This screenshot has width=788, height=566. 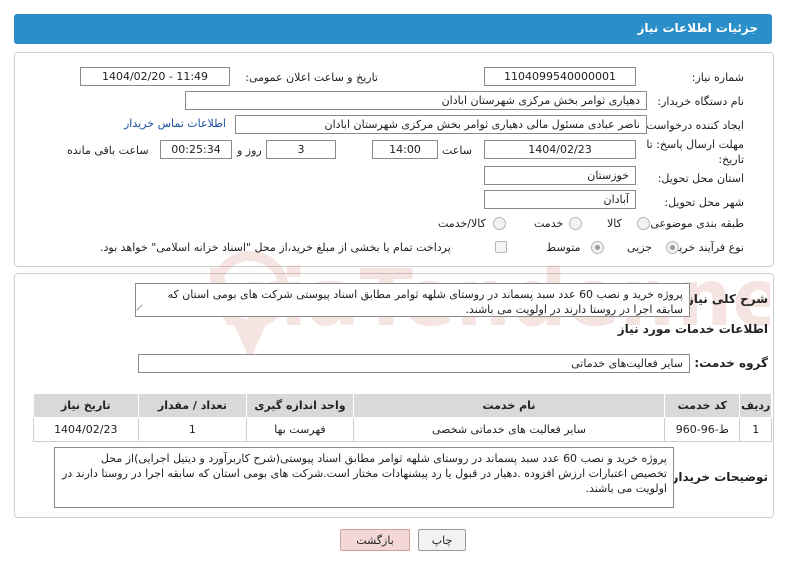 What do you see at coordinates (695, 144) in the screenshot?
I see `deadline-label: مهلت ارسال پاسخ: تا` at bounding box center [695, 144].